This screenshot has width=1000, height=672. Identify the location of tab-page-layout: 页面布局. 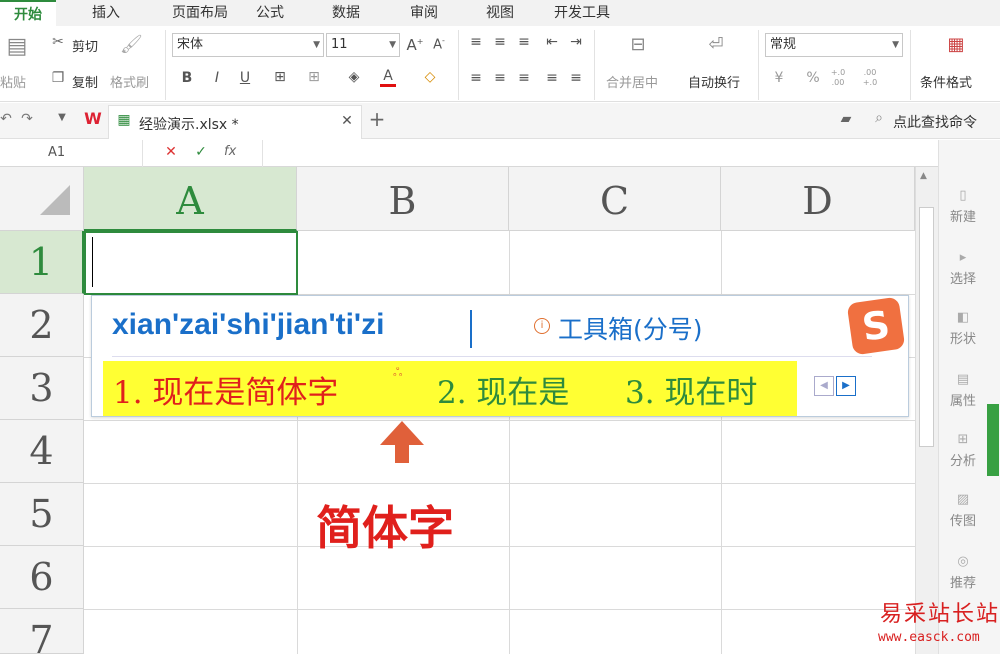
(200, 13).